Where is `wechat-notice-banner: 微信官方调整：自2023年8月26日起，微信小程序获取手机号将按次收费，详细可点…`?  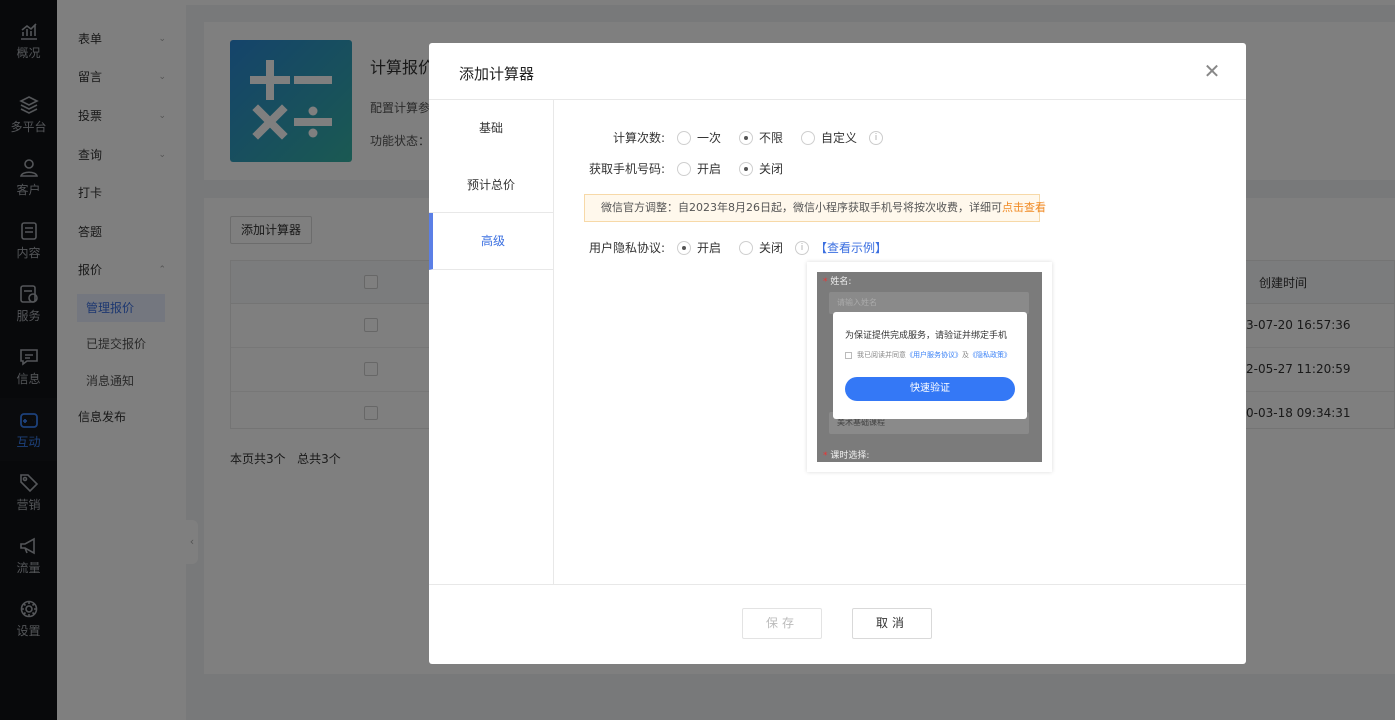 wechat-notice-banner: 微信官方调整：自2023年8月26日起，微信小程序获取手机号将按次收费，详细可点… is located at coordinates (815, 208).